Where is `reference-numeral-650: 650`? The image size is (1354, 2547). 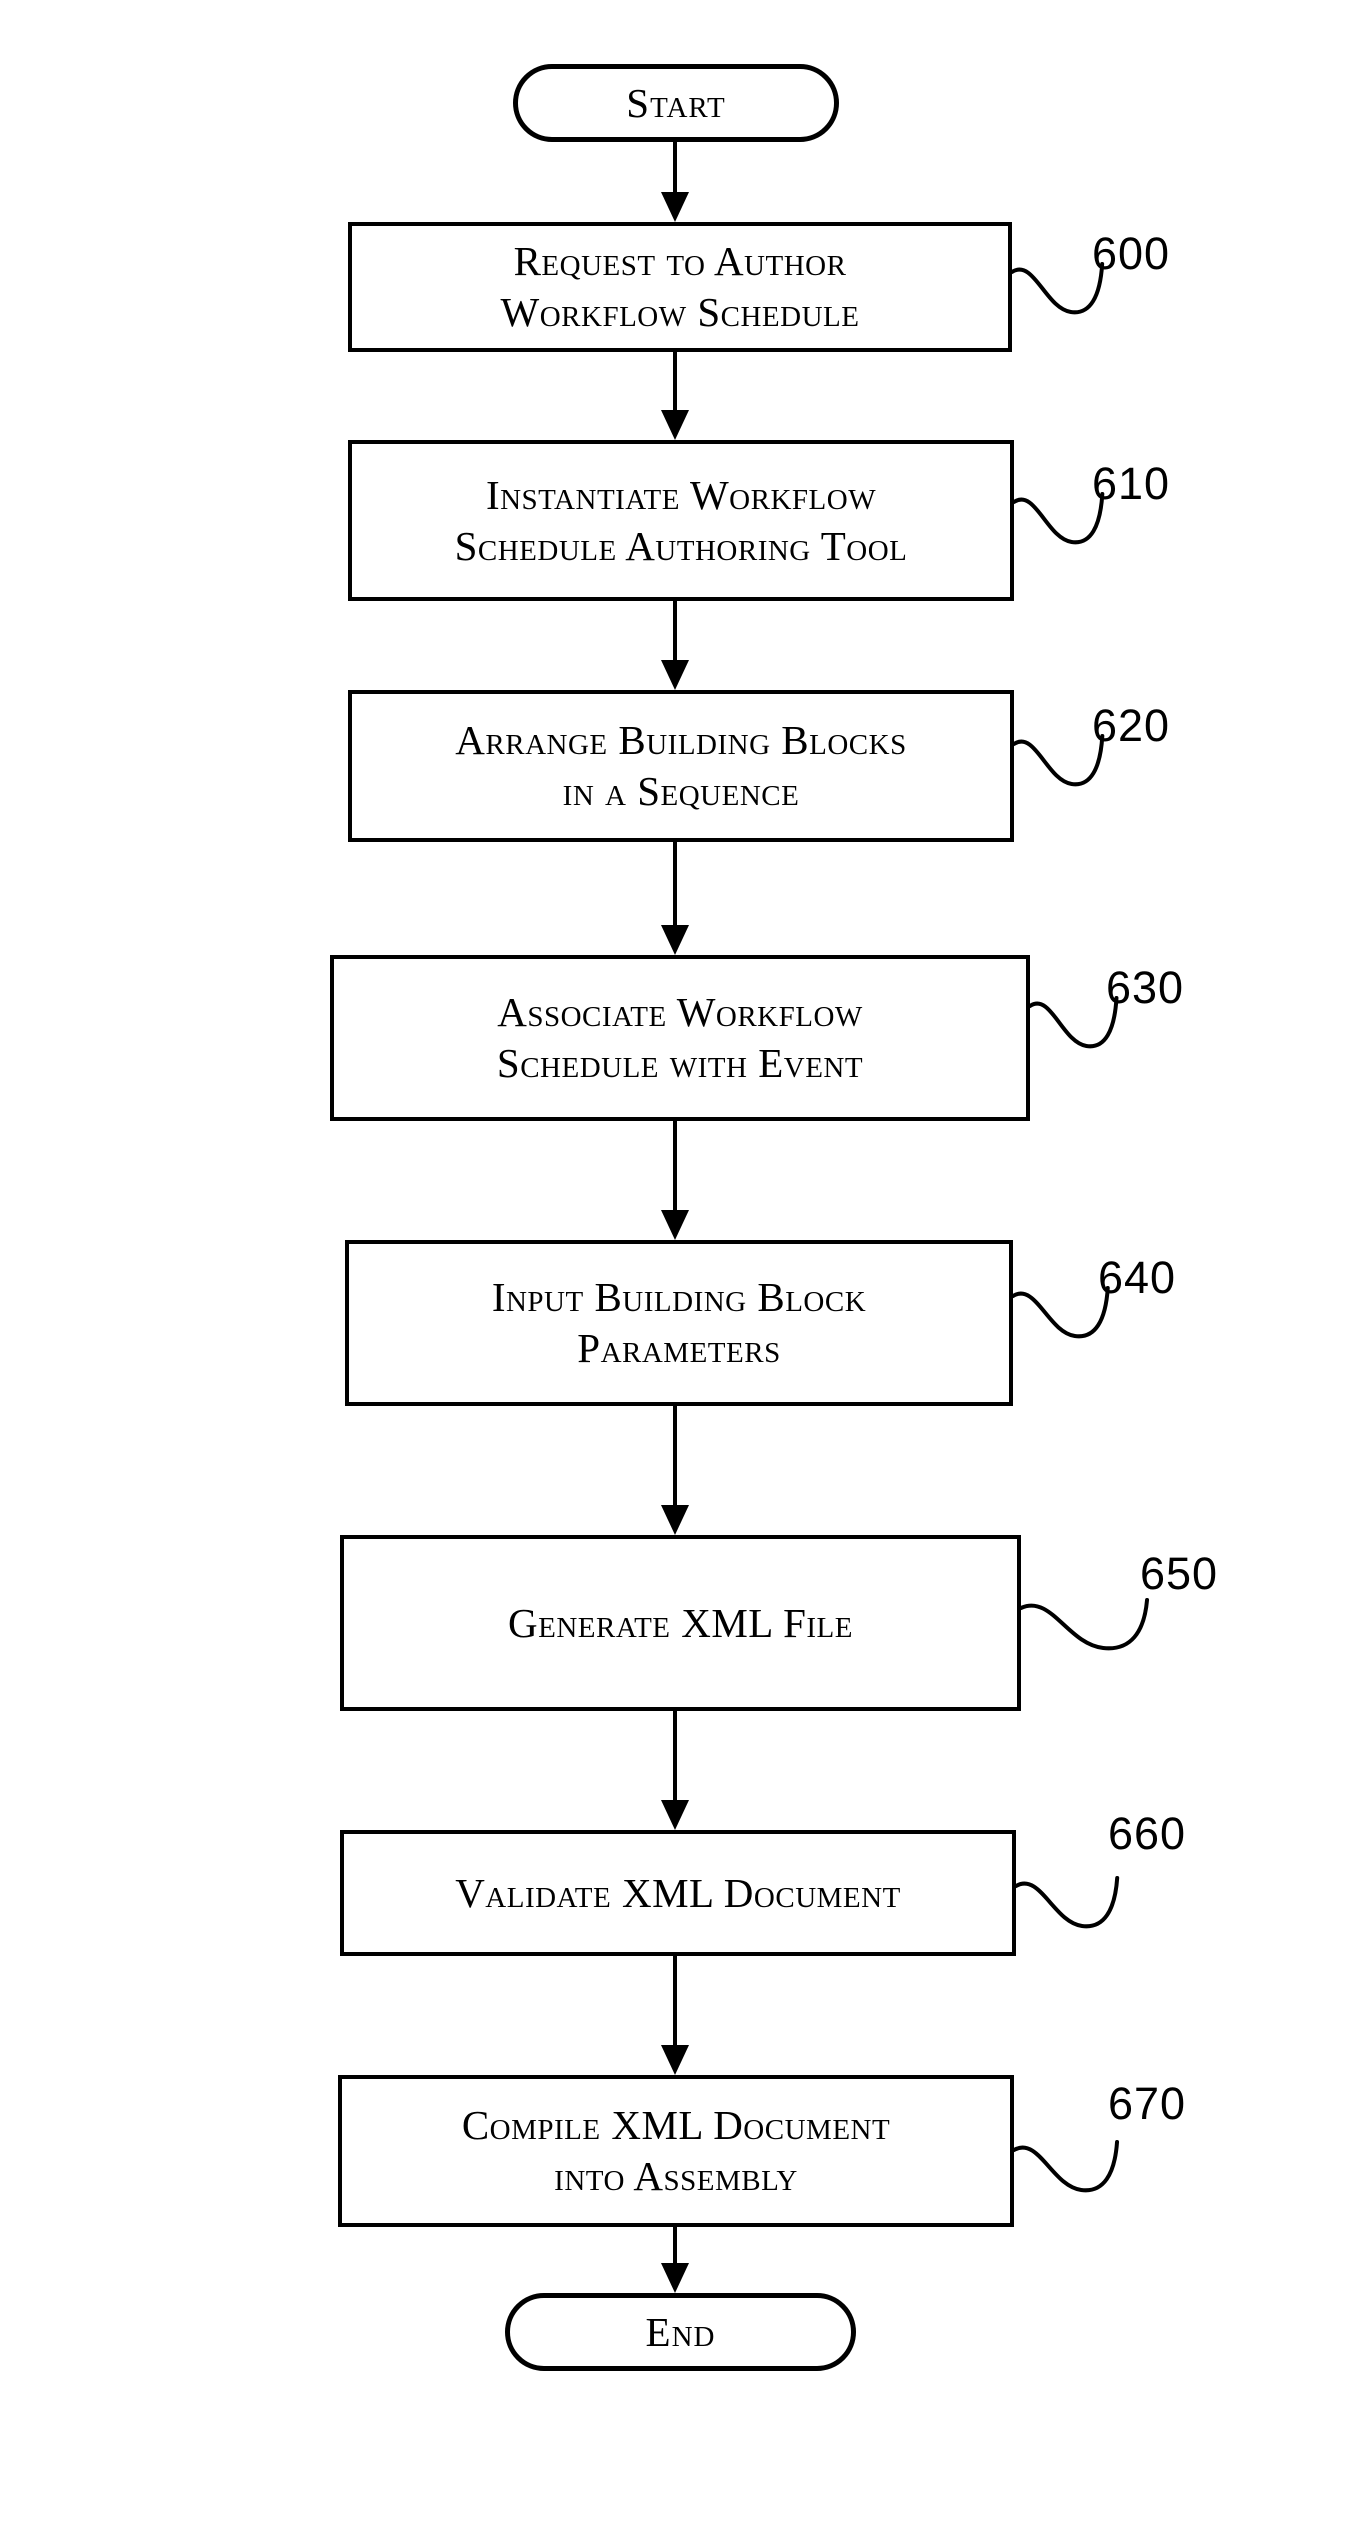
reference-numeral-650: 650 is located at coordinates (1179, 1573).